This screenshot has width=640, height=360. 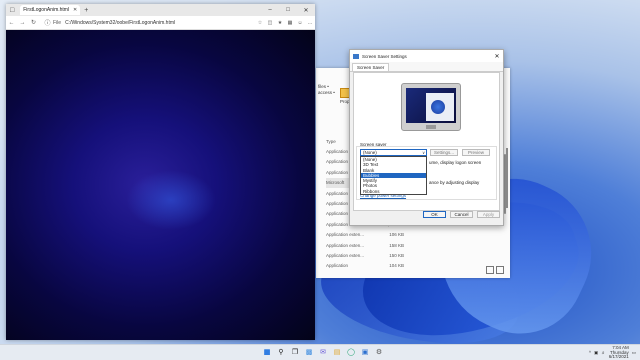 I want to click on apply-button: Apply, so click(x=488, y=214).